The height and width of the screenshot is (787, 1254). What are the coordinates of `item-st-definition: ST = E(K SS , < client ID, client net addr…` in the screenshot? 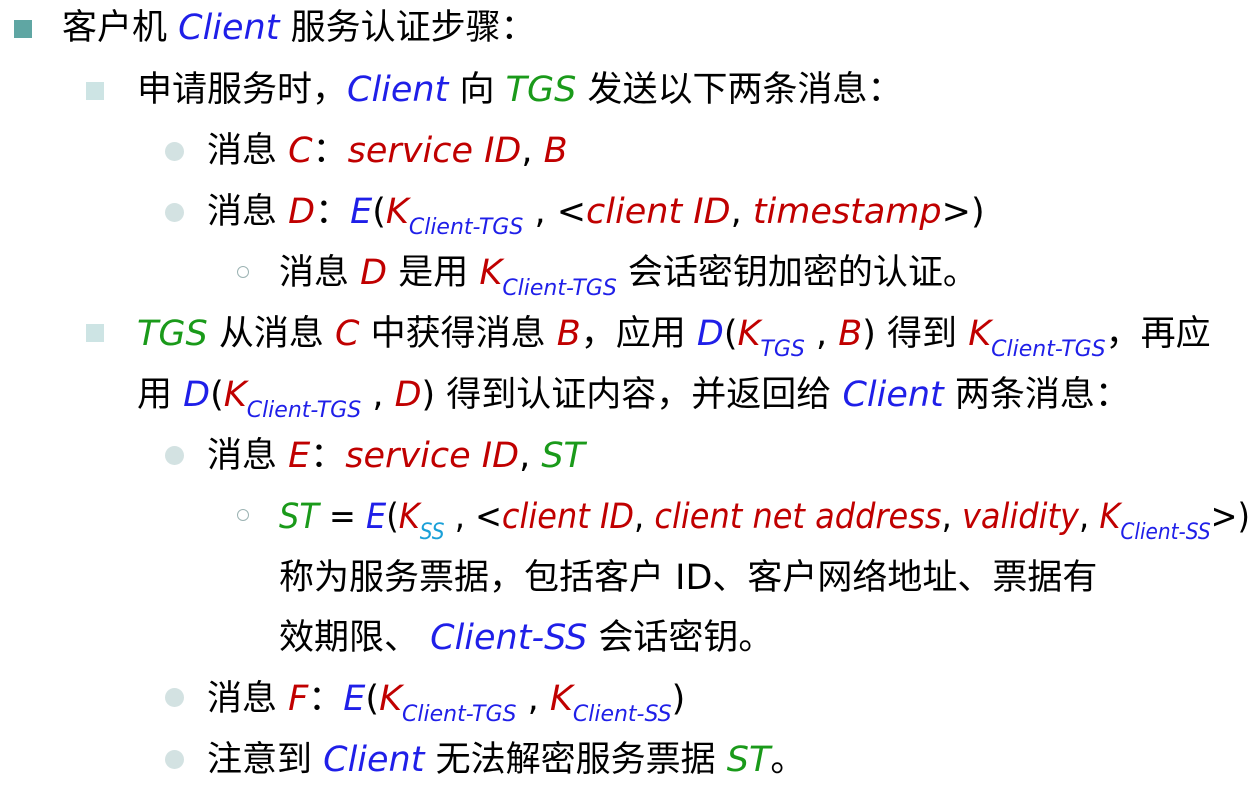 It's located at (764, 521).